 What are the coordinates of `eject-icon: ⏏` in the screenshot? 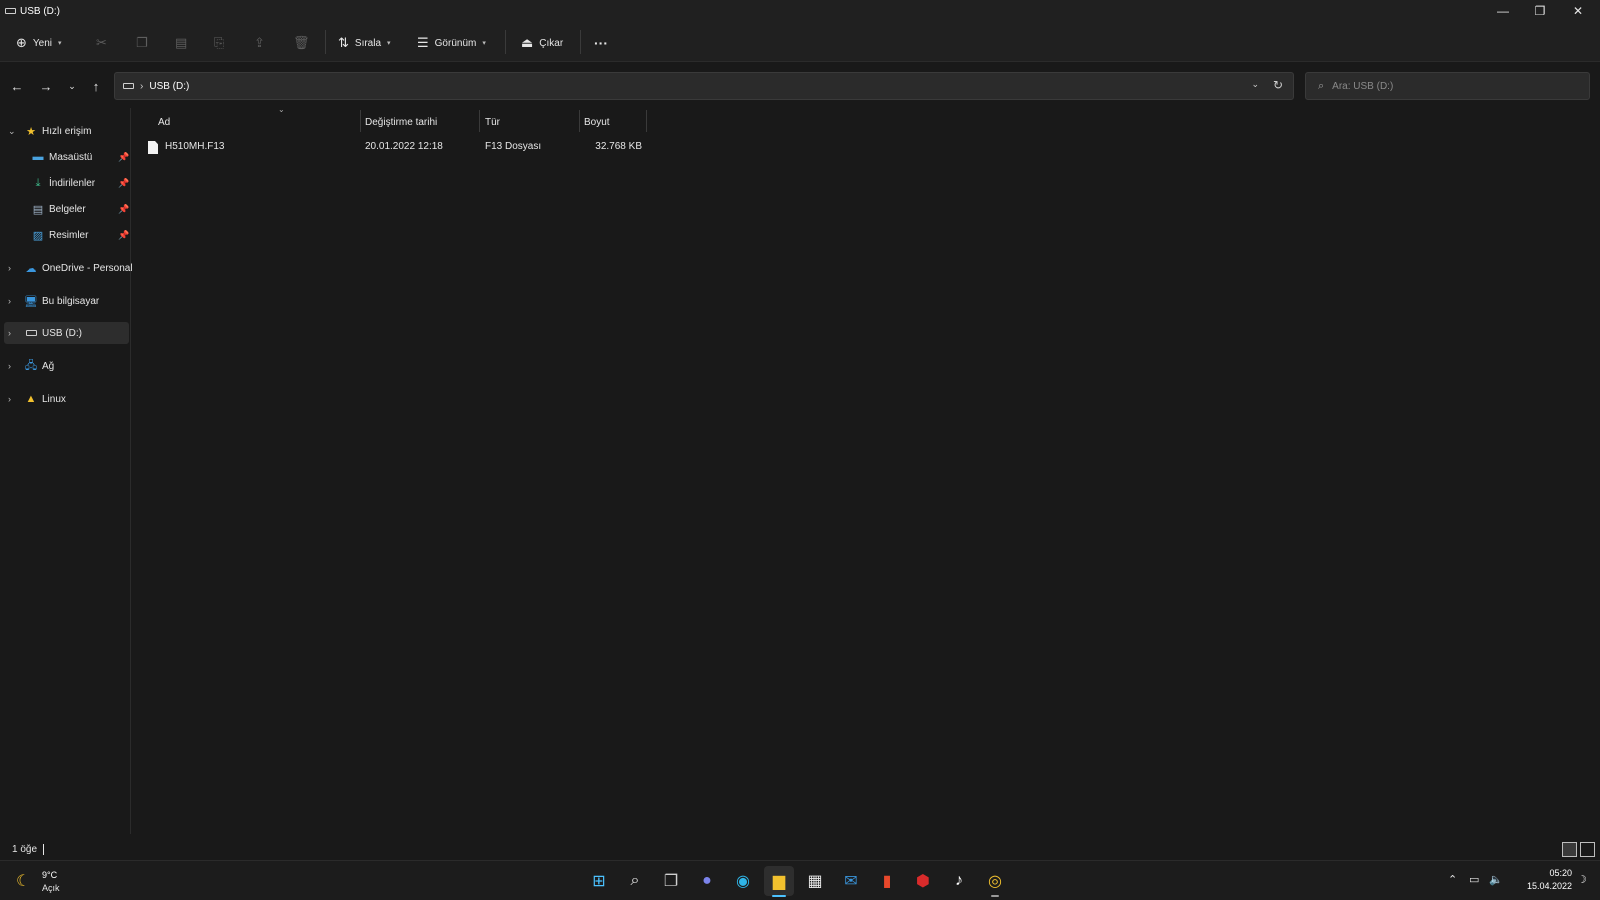 It's located at (527, 42).